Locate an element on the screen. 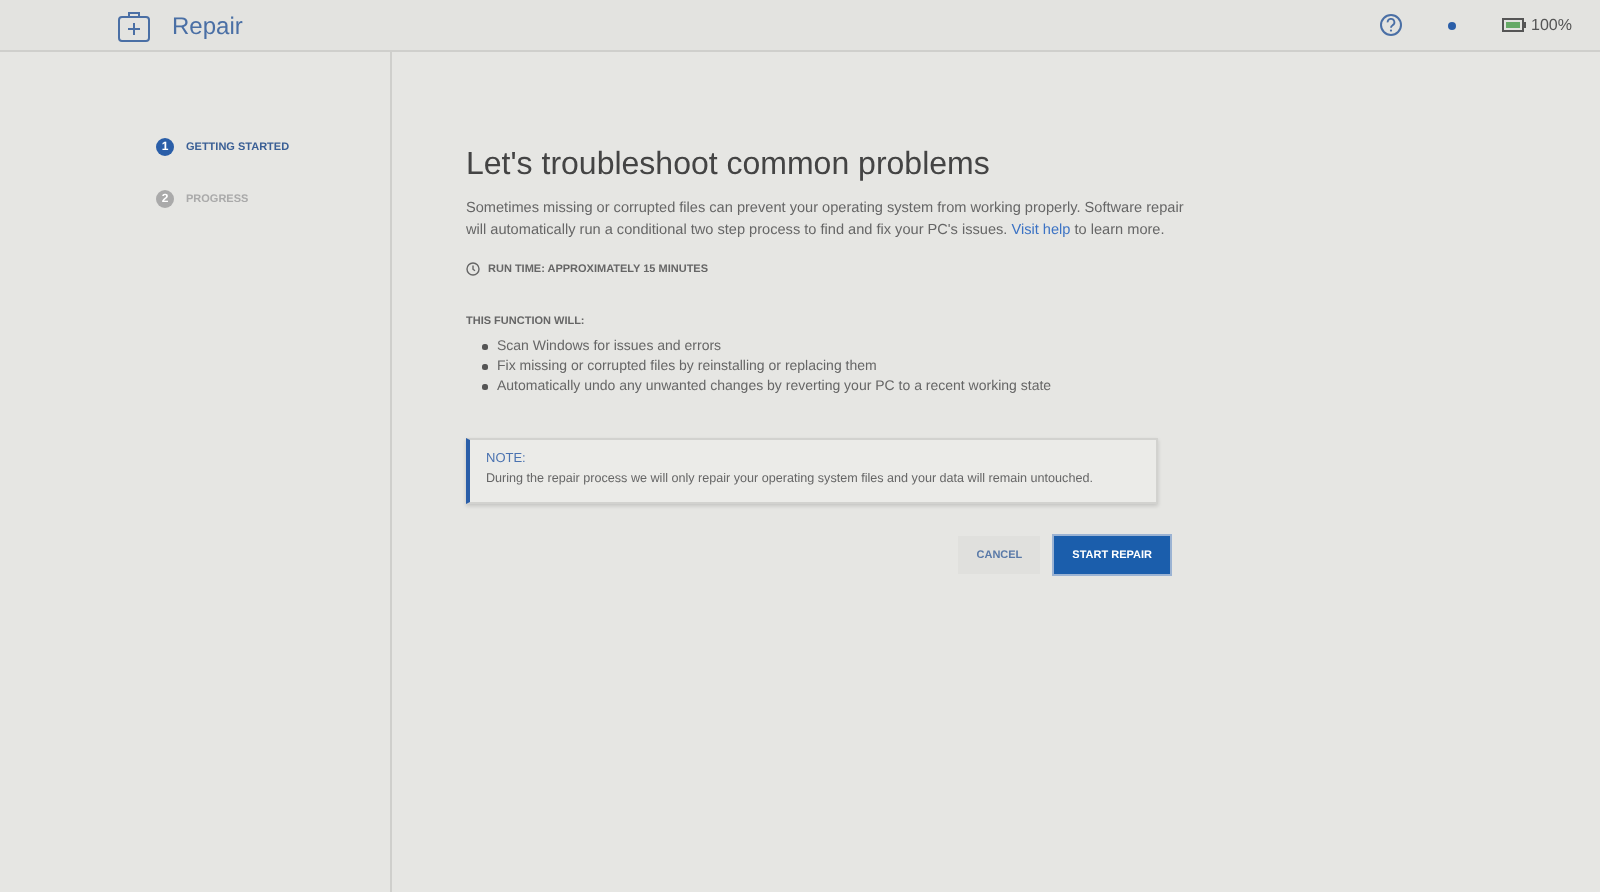 Image resolution: width=1600 pixels, height=892 pixels. help-icon is located at coordinates (1390, 25).